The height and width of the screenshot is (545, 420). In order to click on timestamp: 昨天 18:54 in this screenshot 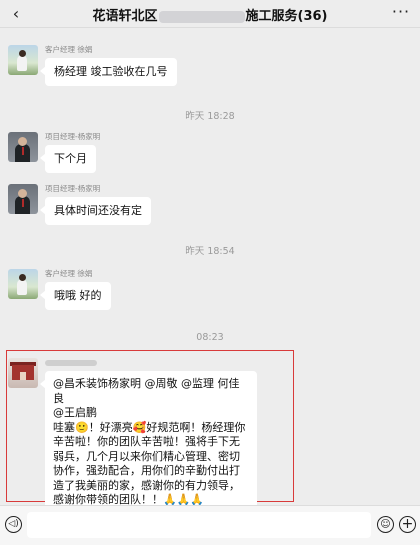, I will do `click(210, 251)`.